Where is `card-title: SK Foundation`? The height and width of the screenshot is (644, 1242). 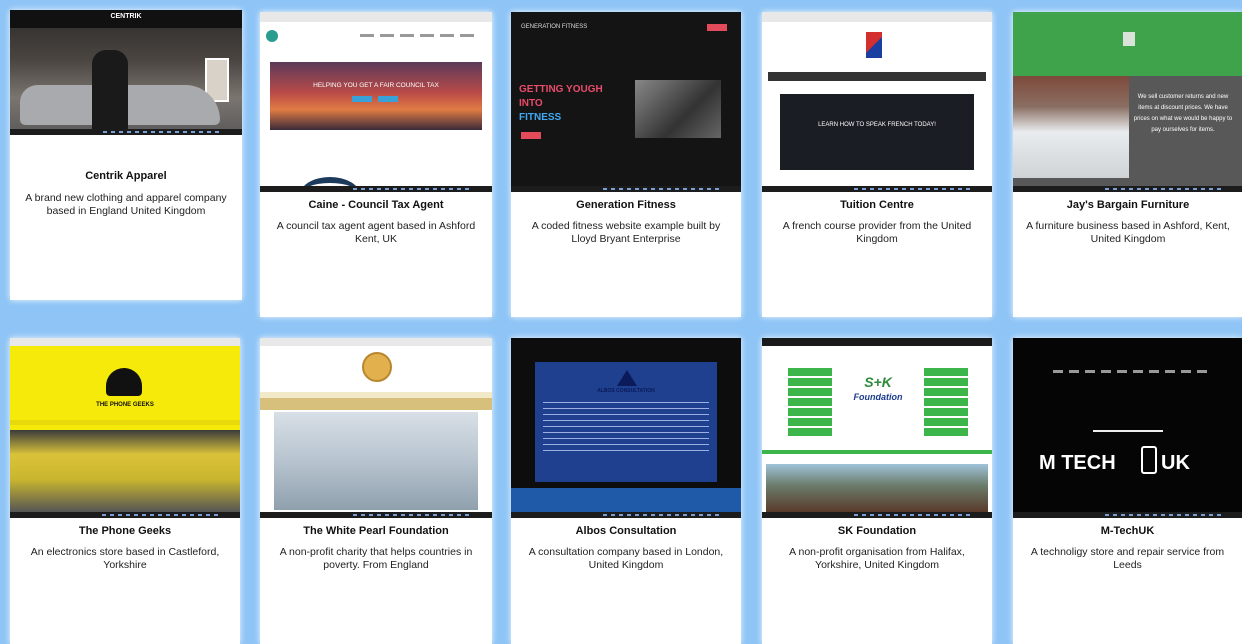
card-title: SK Foundation is located at coordinates (877, 531).